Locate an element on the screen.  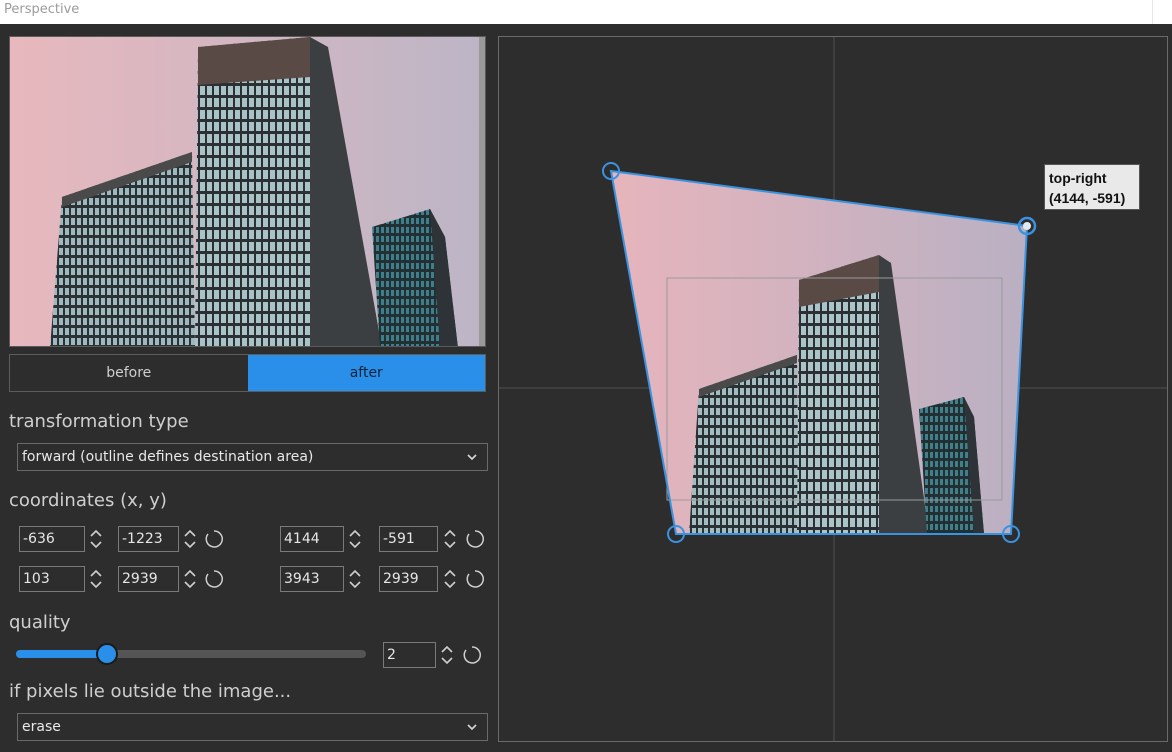
top-right-y-field: -591 is located at coordinates (408, 539).